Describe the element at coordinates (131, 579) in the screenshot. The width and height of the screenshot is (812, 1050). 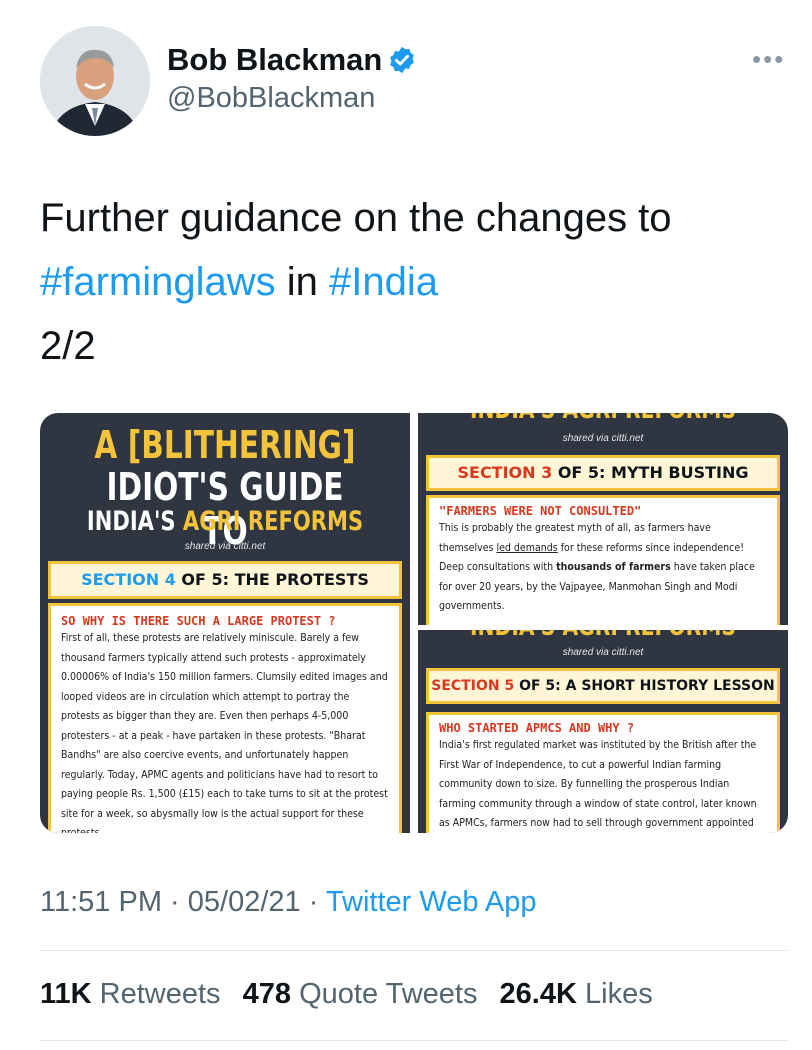
I see `section-number: SECTION 4` at that location.